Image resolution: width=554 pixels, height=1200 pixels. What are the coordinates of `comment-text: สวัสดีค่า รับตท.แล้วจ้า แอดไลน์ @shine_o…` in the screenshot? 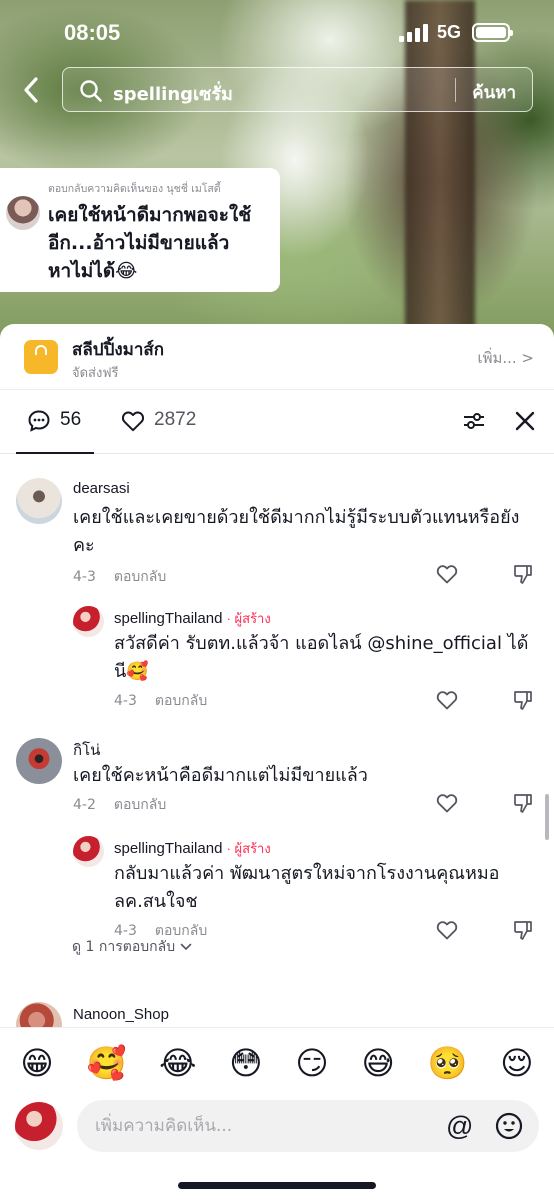 It's located at (321, 657).